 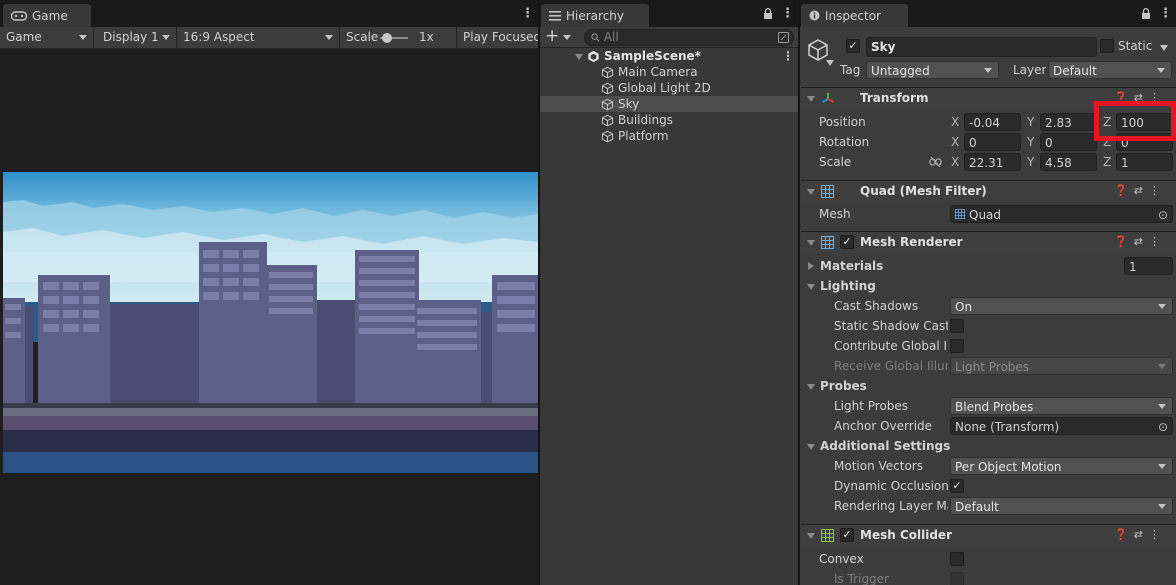 What do you see at coordinates (988, 535) in the screenshot?
I see `mesh-collider-header: ✓ Mesh Collider ❓⇄⋮` at bounding box center [988, 535].